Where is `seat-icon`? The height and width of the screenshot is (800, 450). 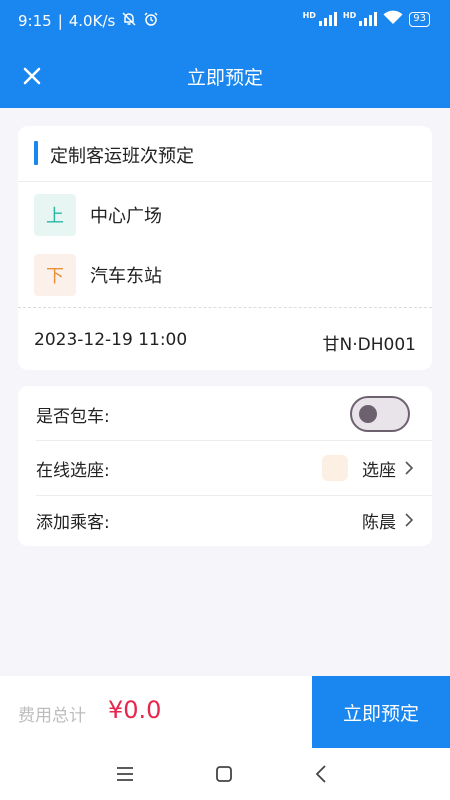
seat-icon is located at coordinates (335, 468).